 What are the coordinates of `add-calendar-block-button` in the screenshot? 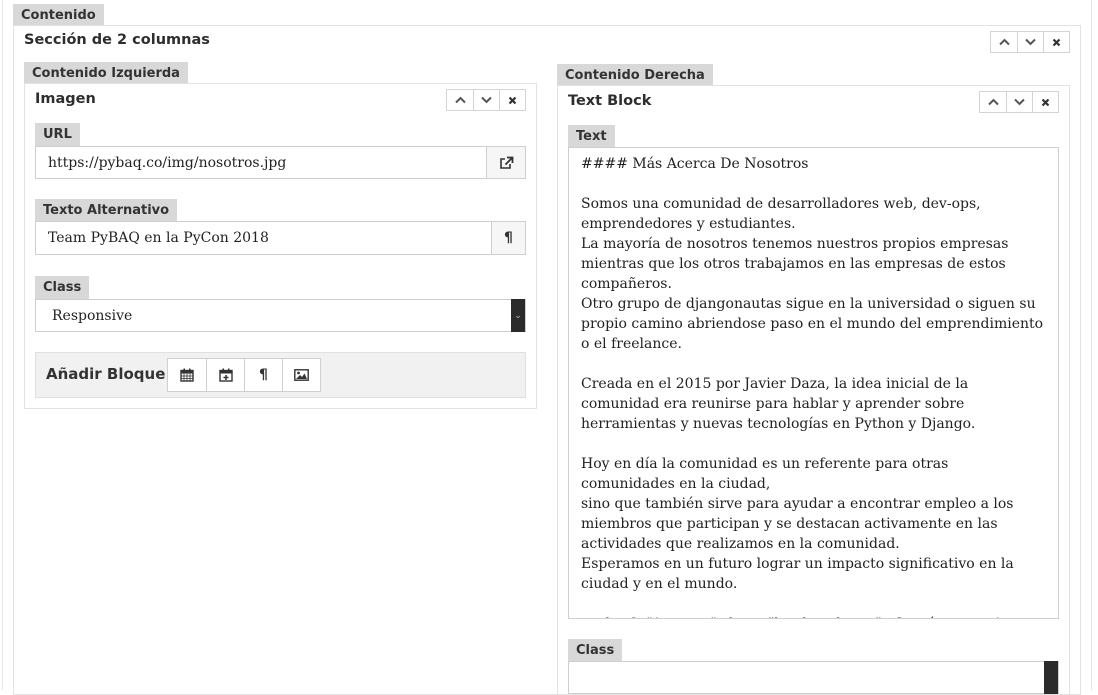 It's located at (187, 375).